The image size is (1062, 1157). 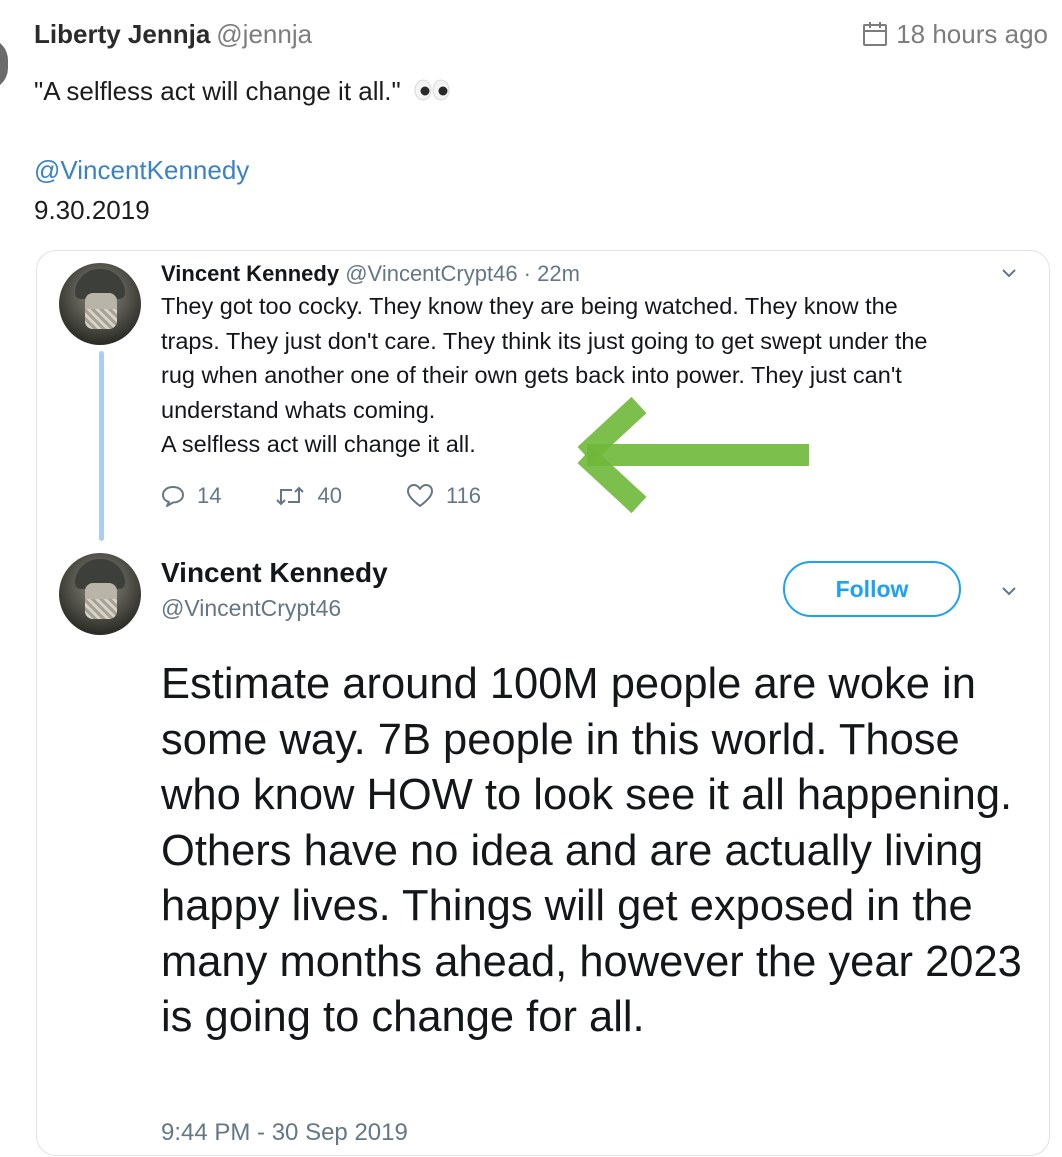 I want to click on follow-button: Follow, so click(x=872, y=589).